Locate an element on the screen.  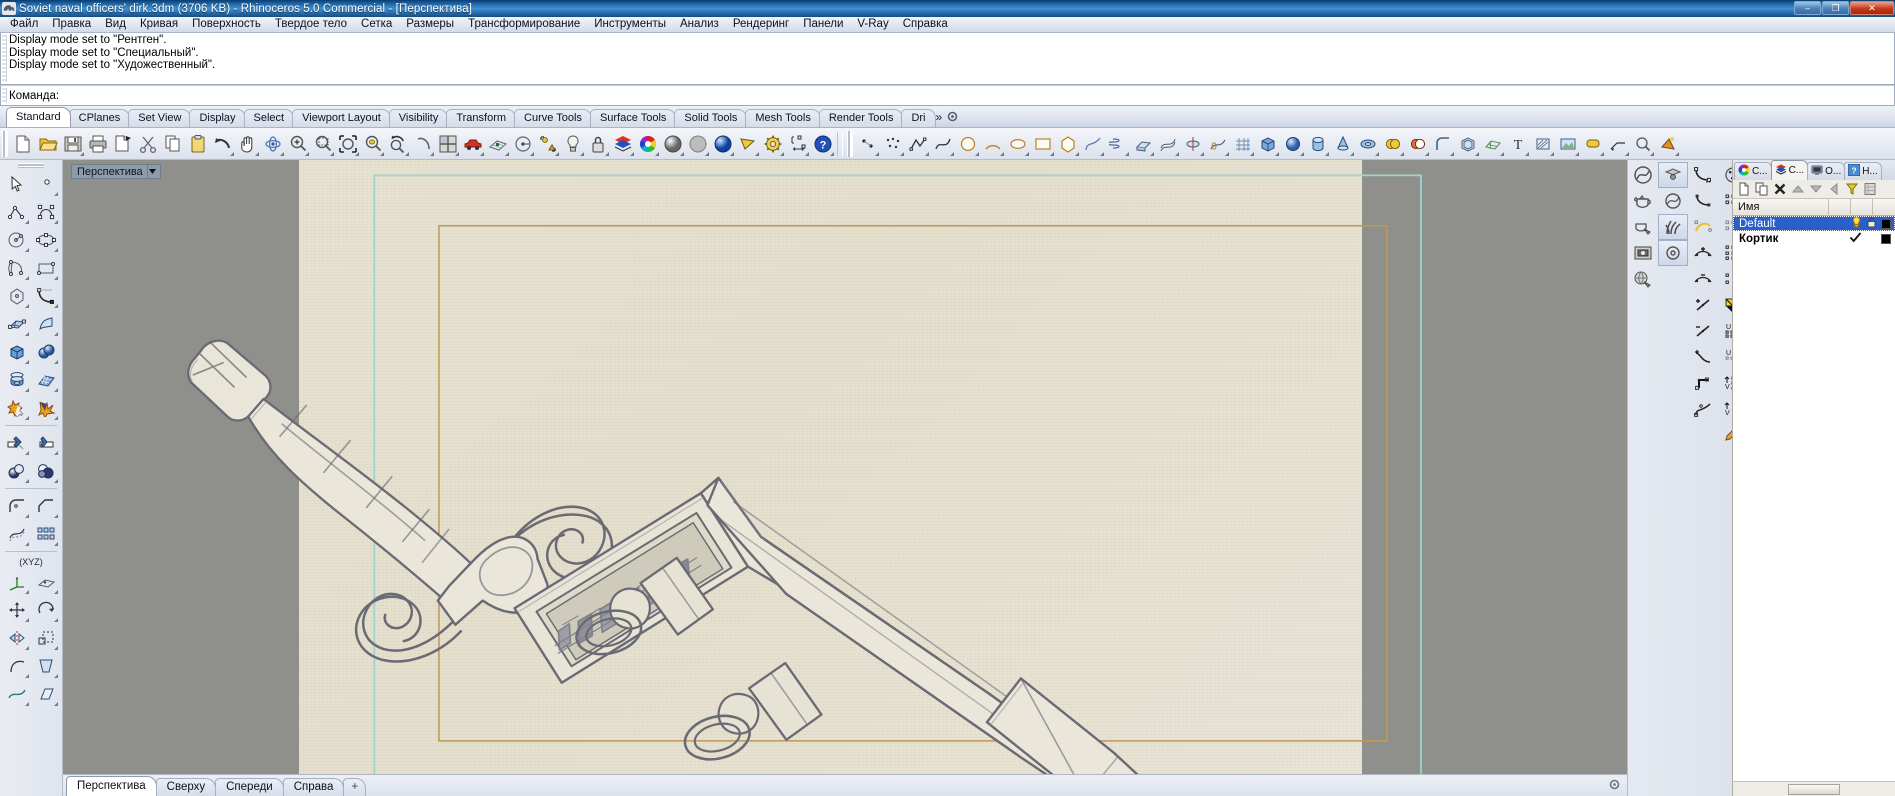
split-icon is located at coordinates (45, 443).